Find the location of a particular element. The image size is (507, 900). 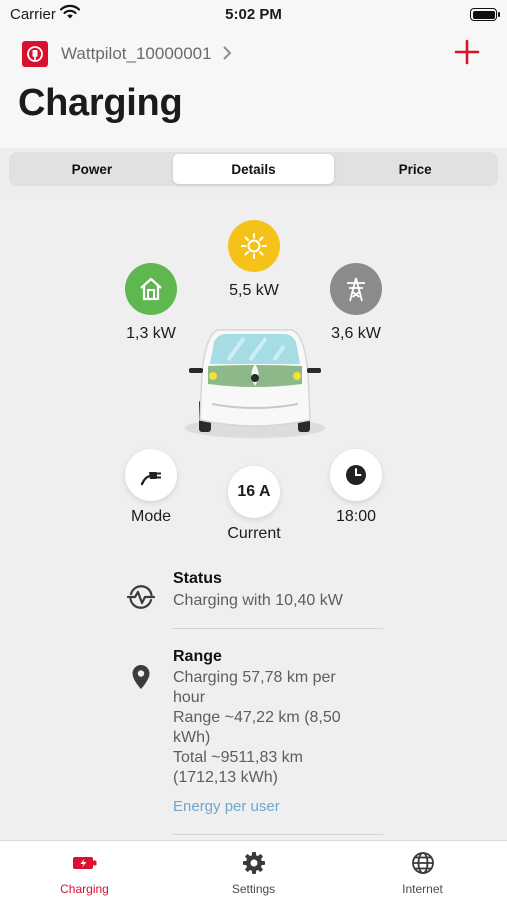

sun-icon is located at coordinates (254, 246).